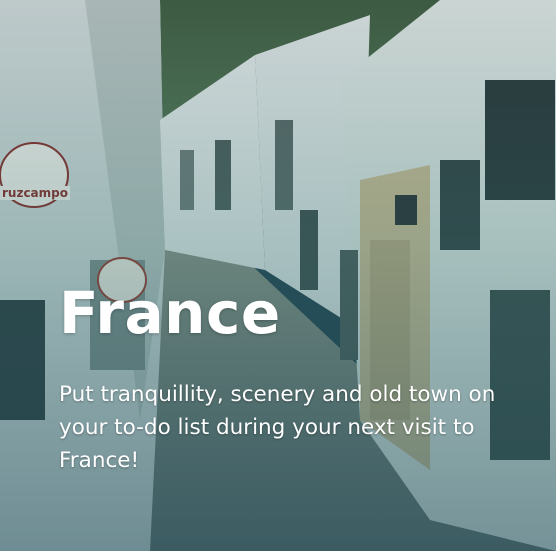 This screenshot has width=556, height=551. What do you see at coordinates (170, 313) in the screenshot?
I see `card-title: France` at bounding box center [170, 313].